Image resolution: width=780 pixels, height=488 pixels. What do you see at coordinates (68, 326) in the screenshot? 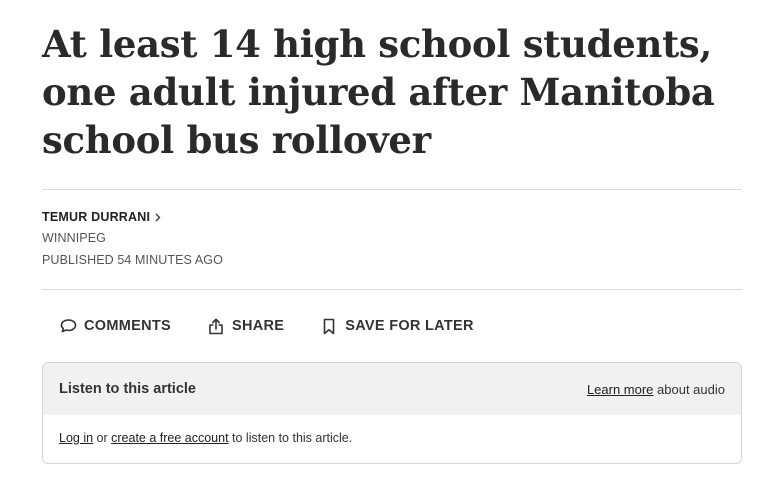
I see `comment-icon` at bounding box center [68, 326].